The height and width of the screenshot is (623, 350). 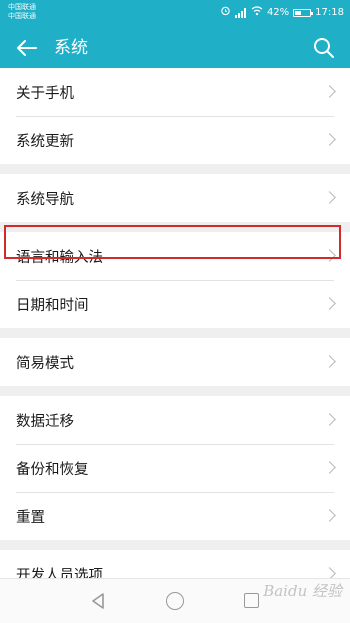 What do you see at coordinates (278, 12) in the screenshot?
I see `battery-percent: 42%` at bounding box center [278, 12].